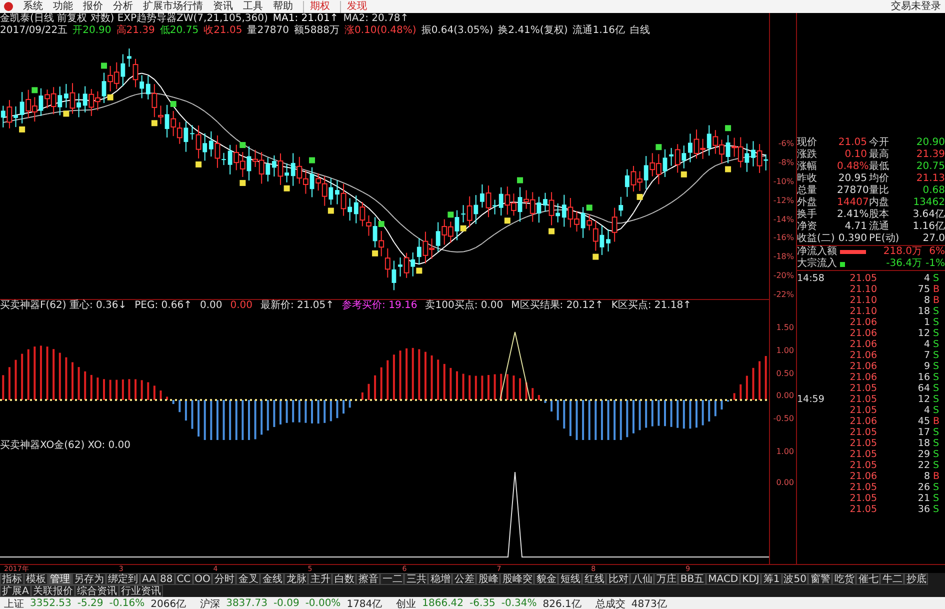 The image size is (945, 609). What do you see at coordinates (488, 579) in the screenshot?
I see `indicator-button: 股峰` at bounding box center [488, 579].